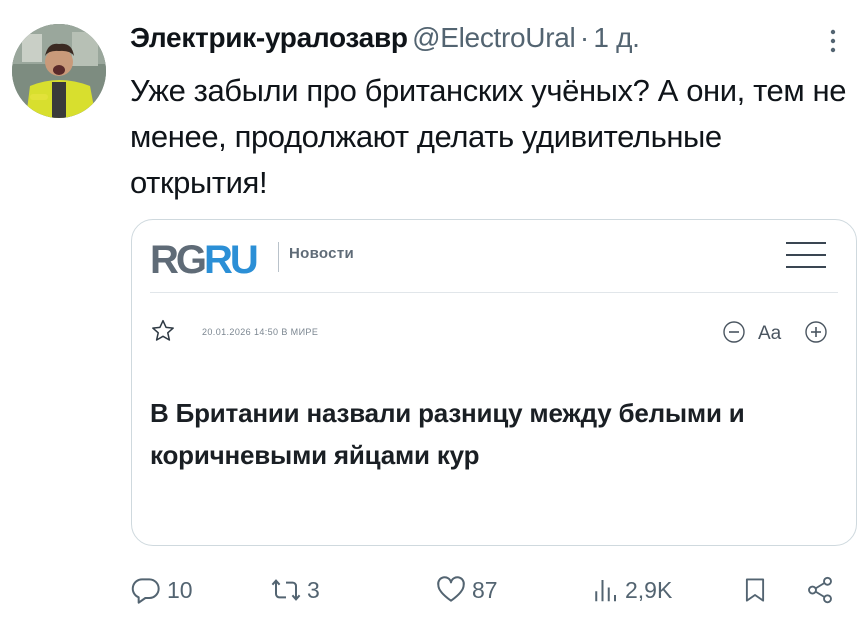  What do you see at coordinates (286, 590) in the screenshot?
I see `repost-icon` at bounding box center [286, 590].